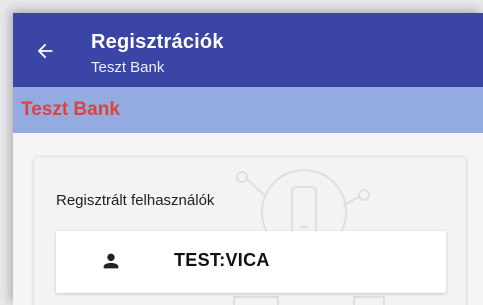 This screenshot has width=483, height=305. I want to click on bank-header: Teszt Bank, so click(248, 110).